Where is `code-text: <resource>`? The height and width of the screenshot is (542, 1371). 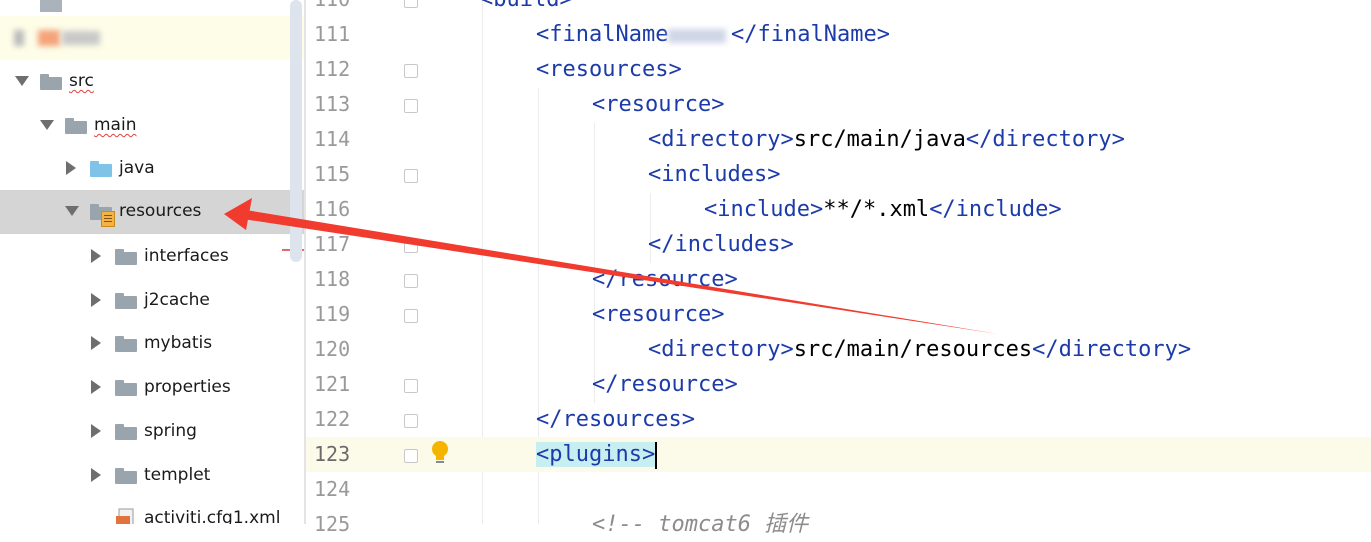
code-text: <resource> is located at coordinates (658, 314).